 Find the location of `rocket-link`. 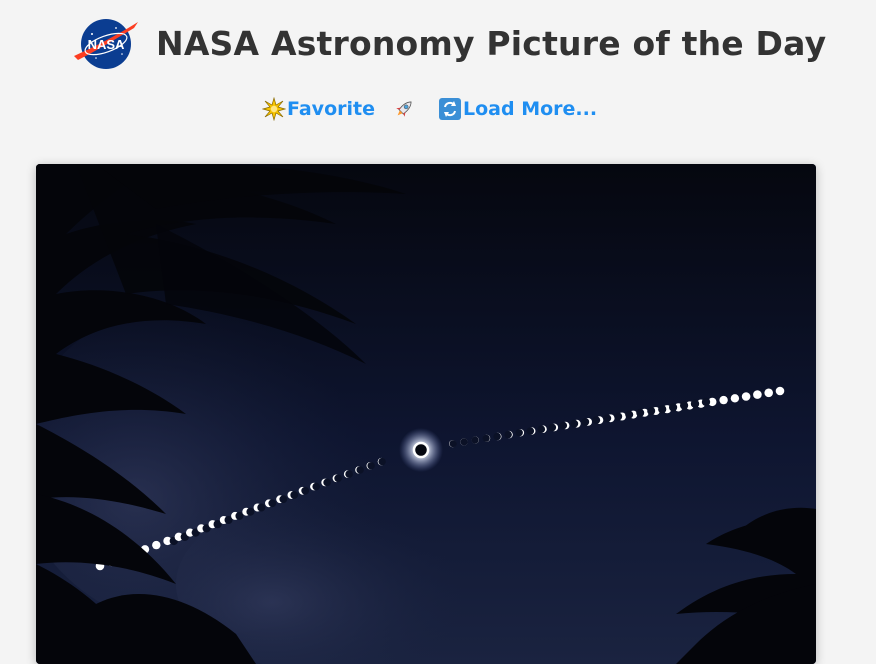

rocket-link is located at coordinates (404, 109).